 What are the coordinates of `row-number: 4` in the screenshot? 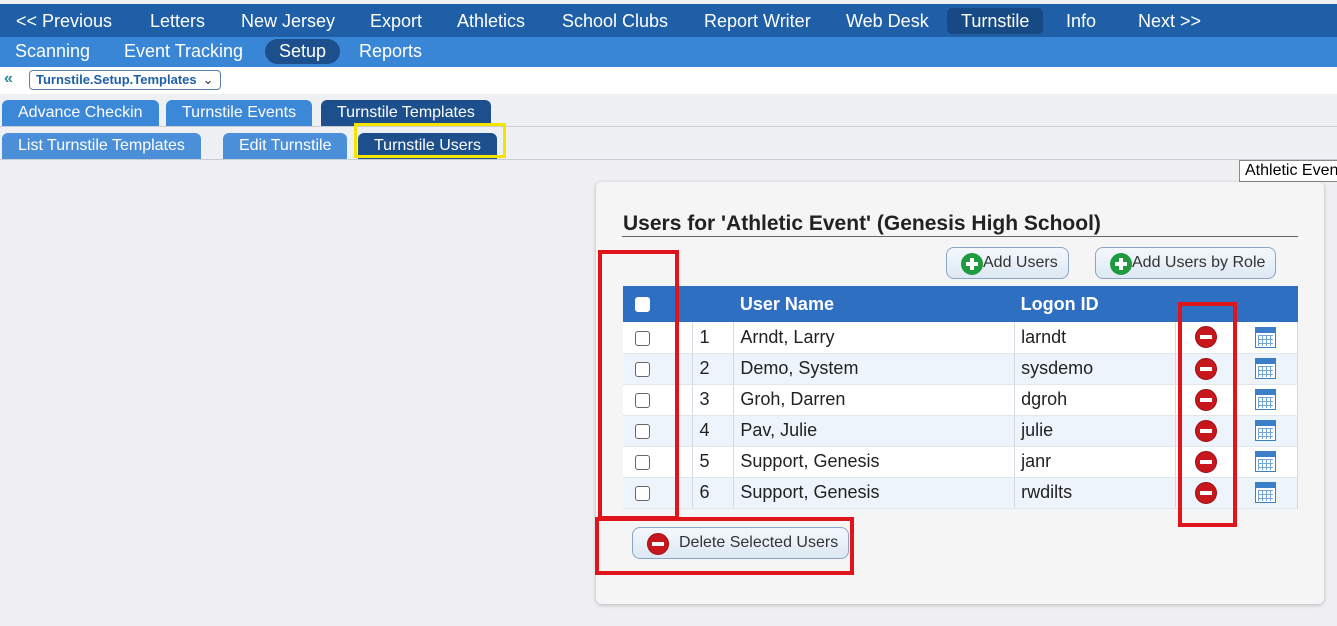 It's located at (713, 431).